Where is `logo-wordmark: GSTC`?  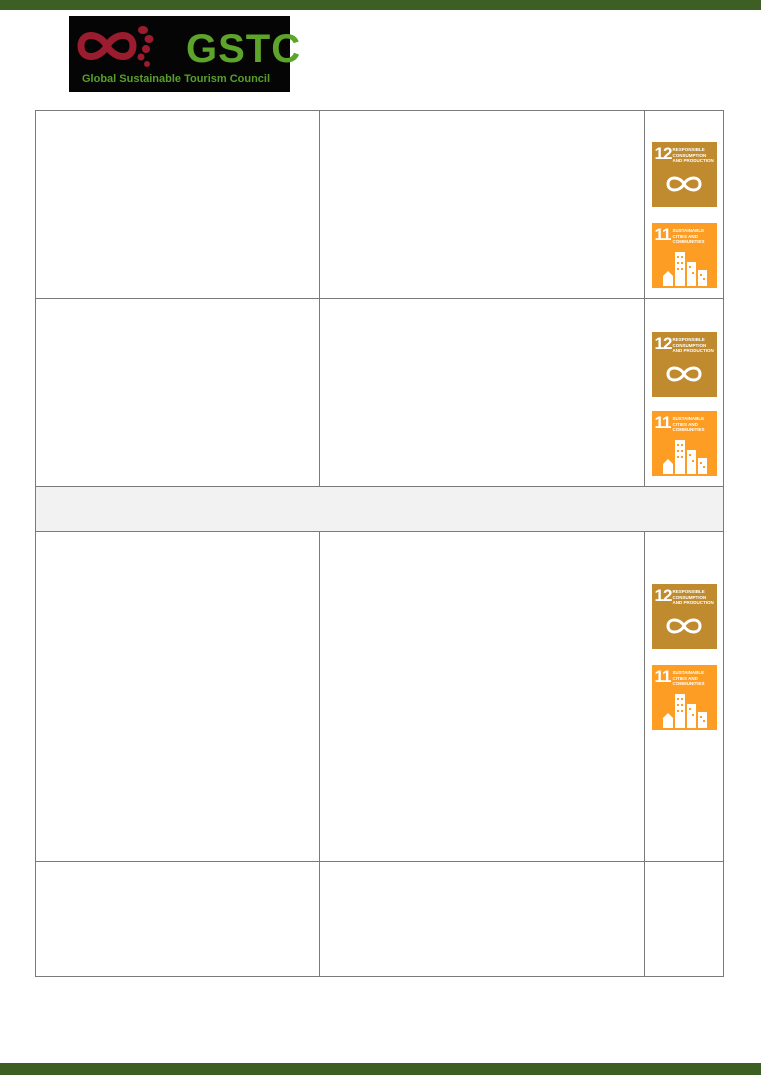
logo-wordmark: GSTC is located at coordinates (244, 49).